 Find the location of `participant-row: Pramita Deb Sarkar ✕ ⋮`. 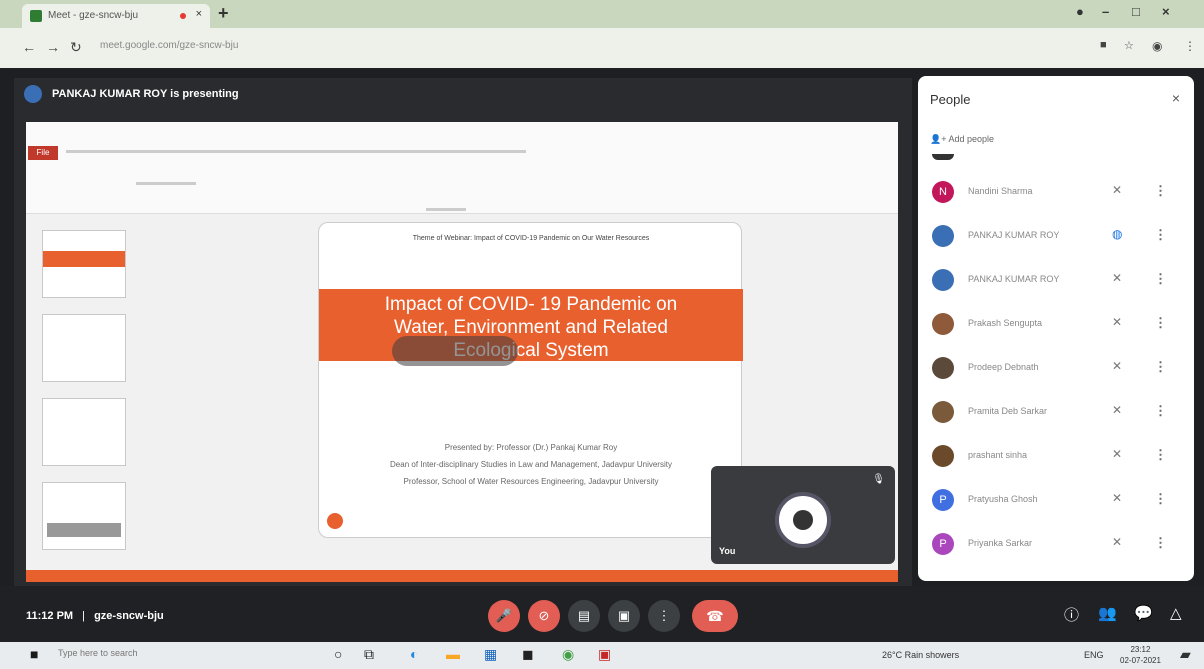

participant-row: Pramita Deb Sarkar ✕ ⋮ is located at coordinates (1056, 413).